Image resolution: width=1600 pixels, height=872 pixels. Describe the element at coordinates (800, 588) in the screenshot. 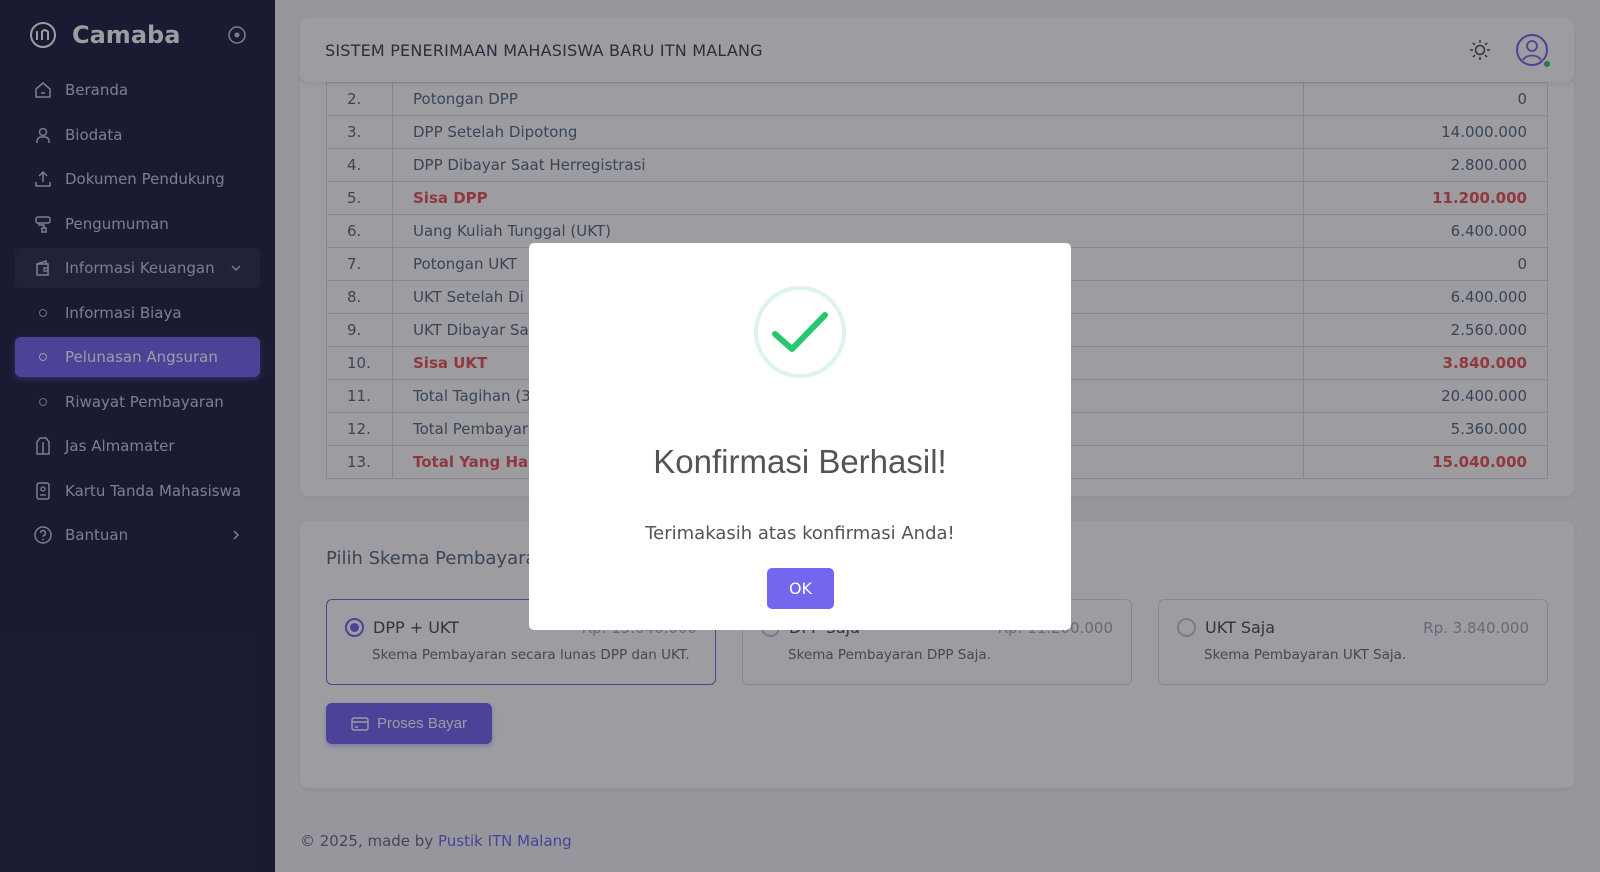

I see `ok-button: OK` at that location.